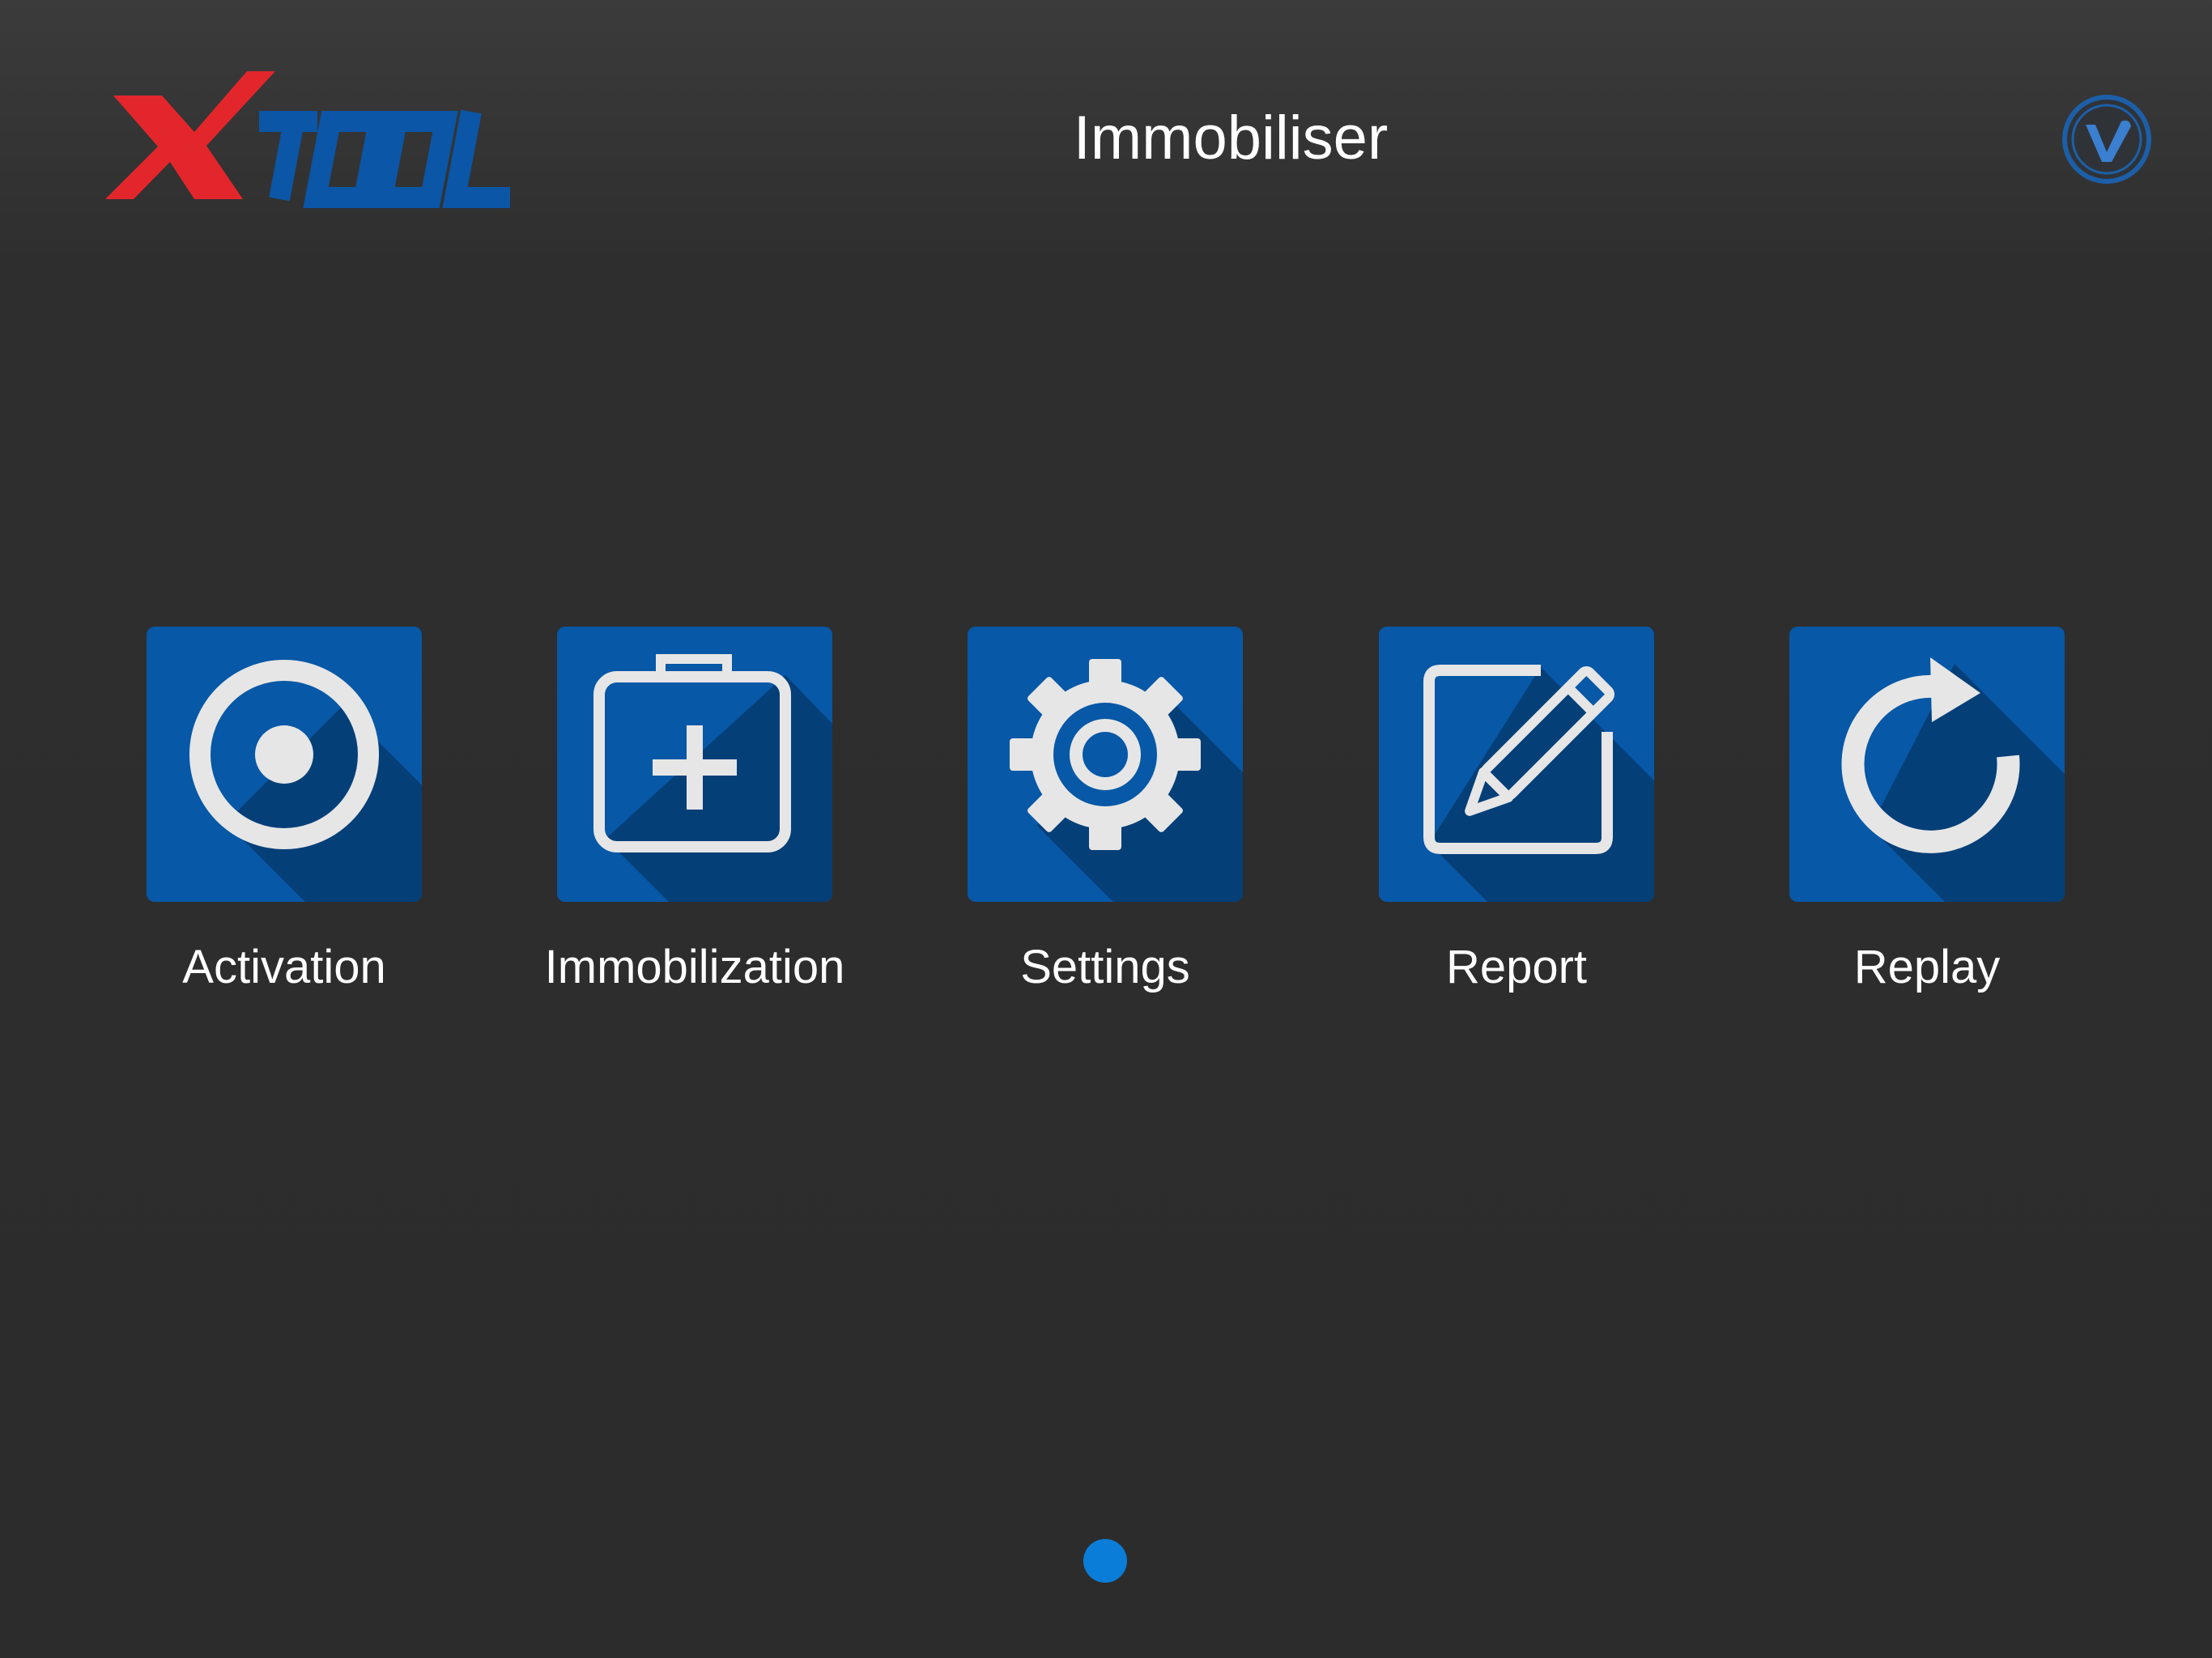  What do you see at coordinates (307, 139) in the screenshot?
I see `xtool-logo` at bounding box center [307, 139].